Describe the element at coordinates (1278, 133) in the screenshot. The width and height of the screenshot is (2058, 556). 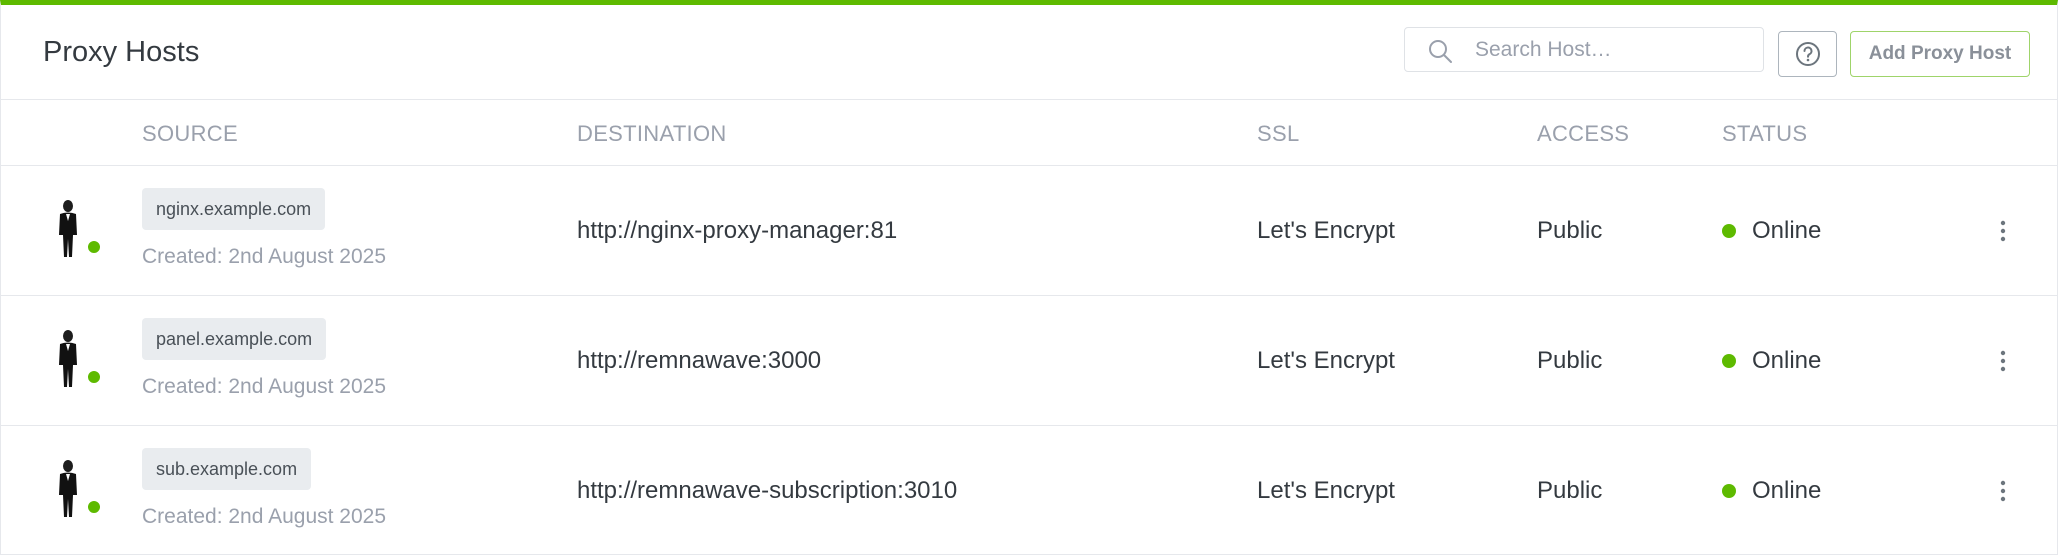
I see `column-header-ssl: SSL` at that location.